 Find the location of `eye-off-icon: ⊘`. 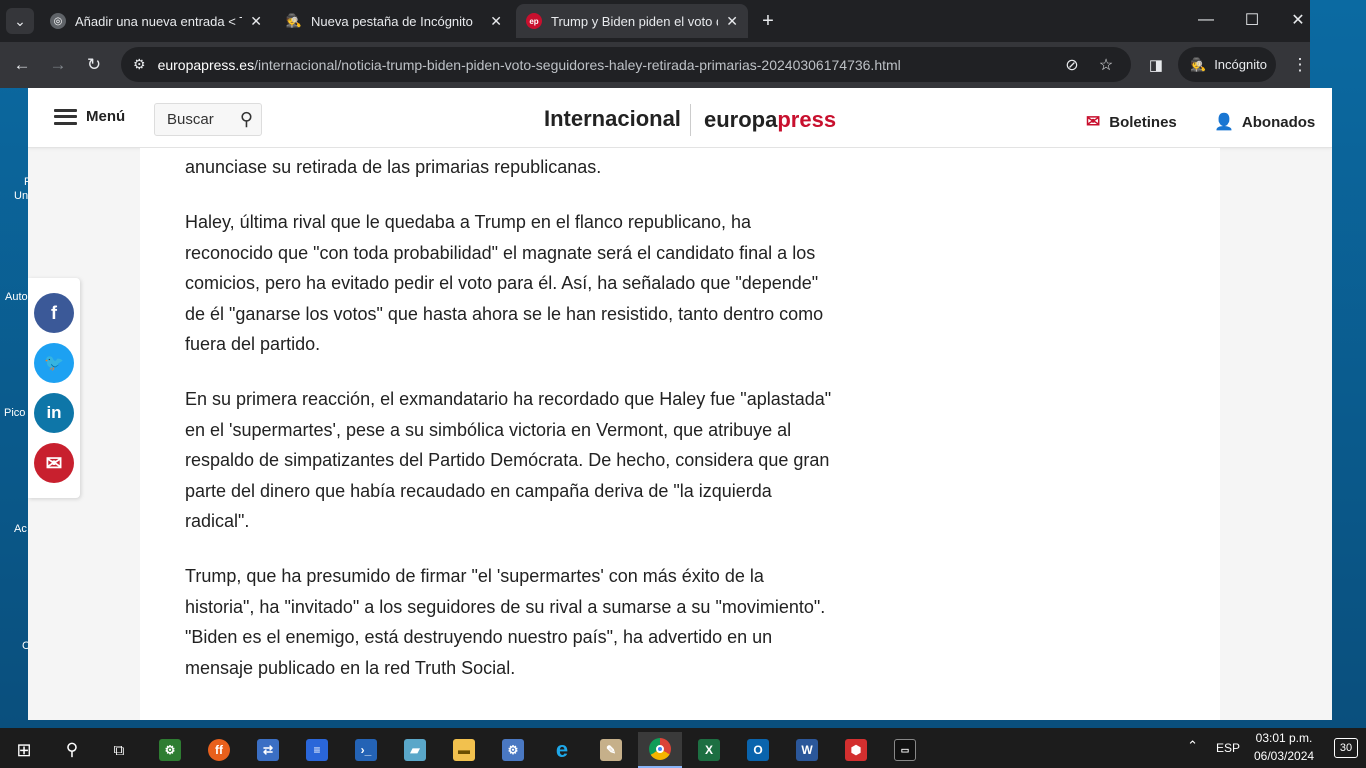

eye-off-icon: ⊘ is located at coordinates (1072, 65).